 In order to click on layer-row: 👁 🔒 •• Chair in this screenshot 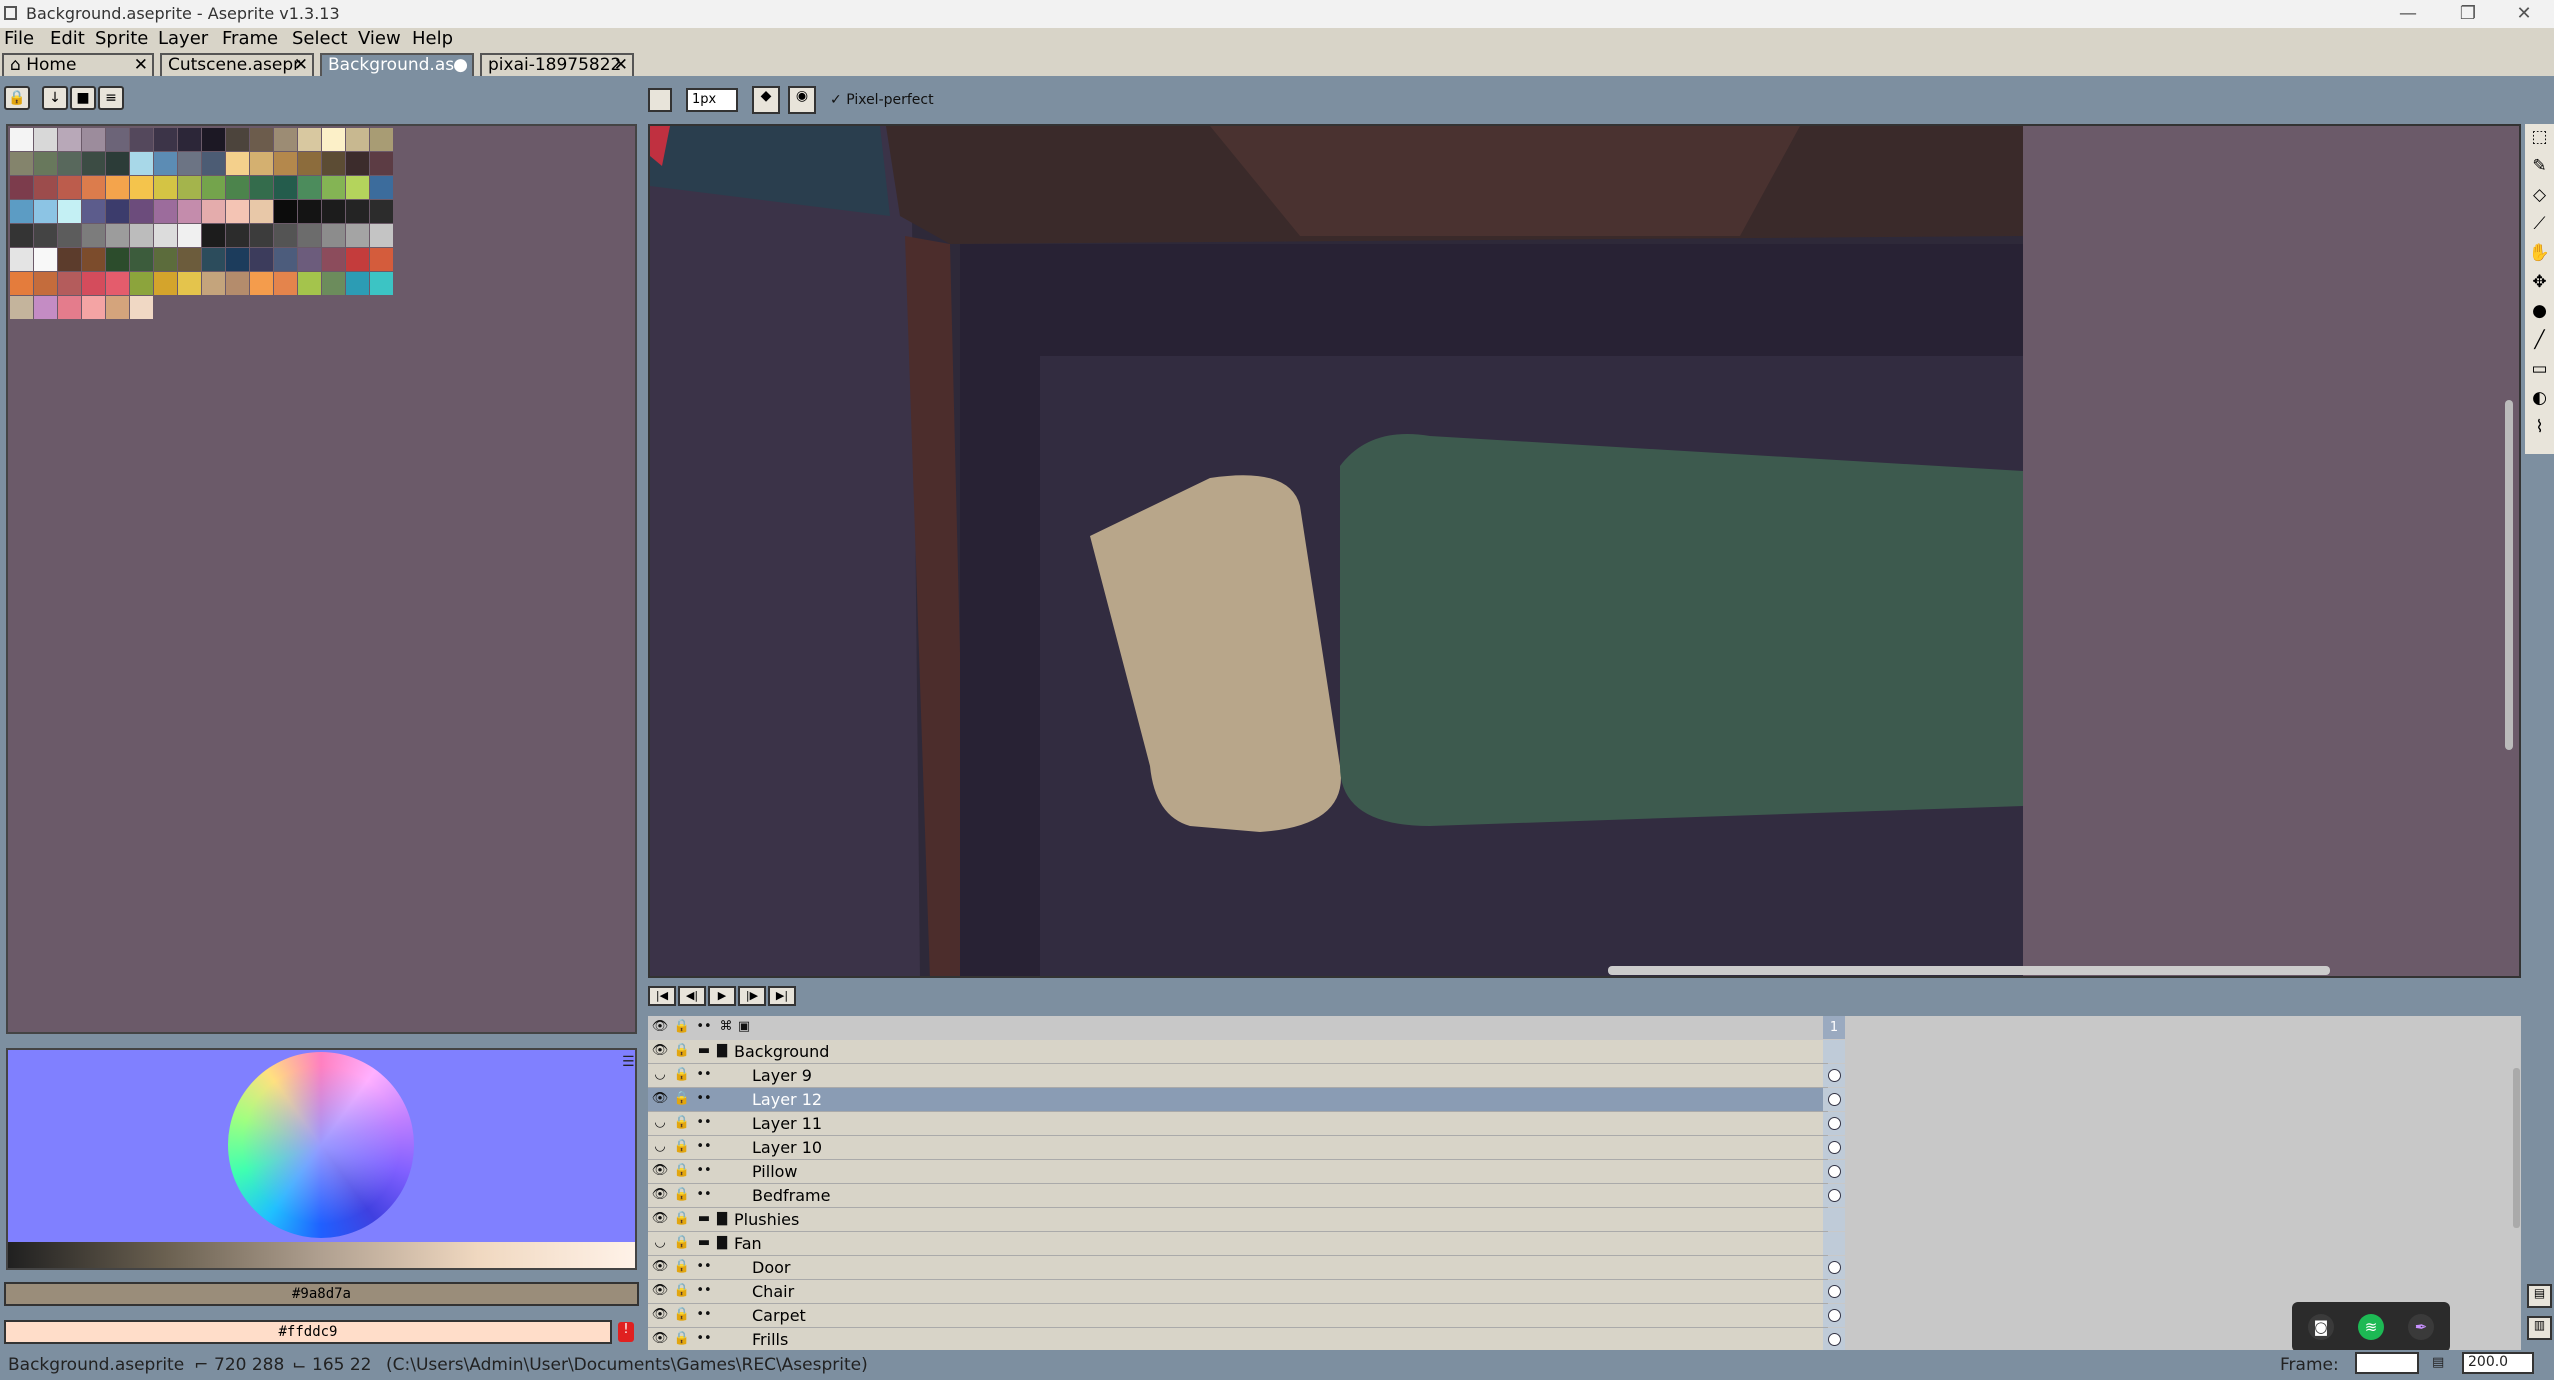, I will do `click(1246, 1292)`.